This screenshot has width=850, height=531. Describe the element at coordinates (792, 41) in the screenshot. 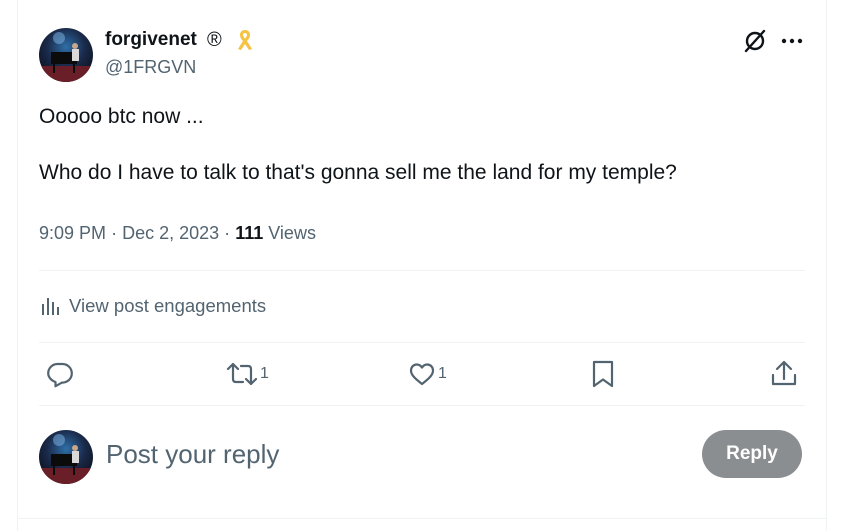

I see `more-options-icon` at that location.